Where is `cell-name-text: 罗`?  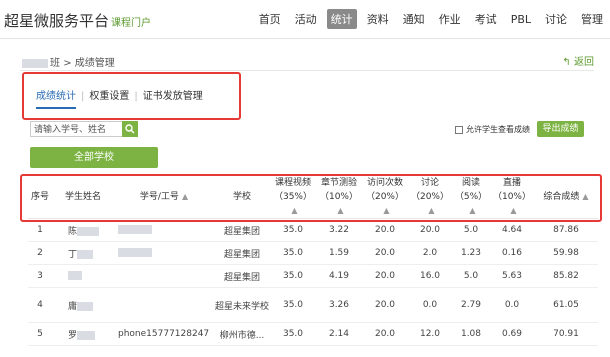
cell-name-text: 罗 is located at coordinates (73, 335).